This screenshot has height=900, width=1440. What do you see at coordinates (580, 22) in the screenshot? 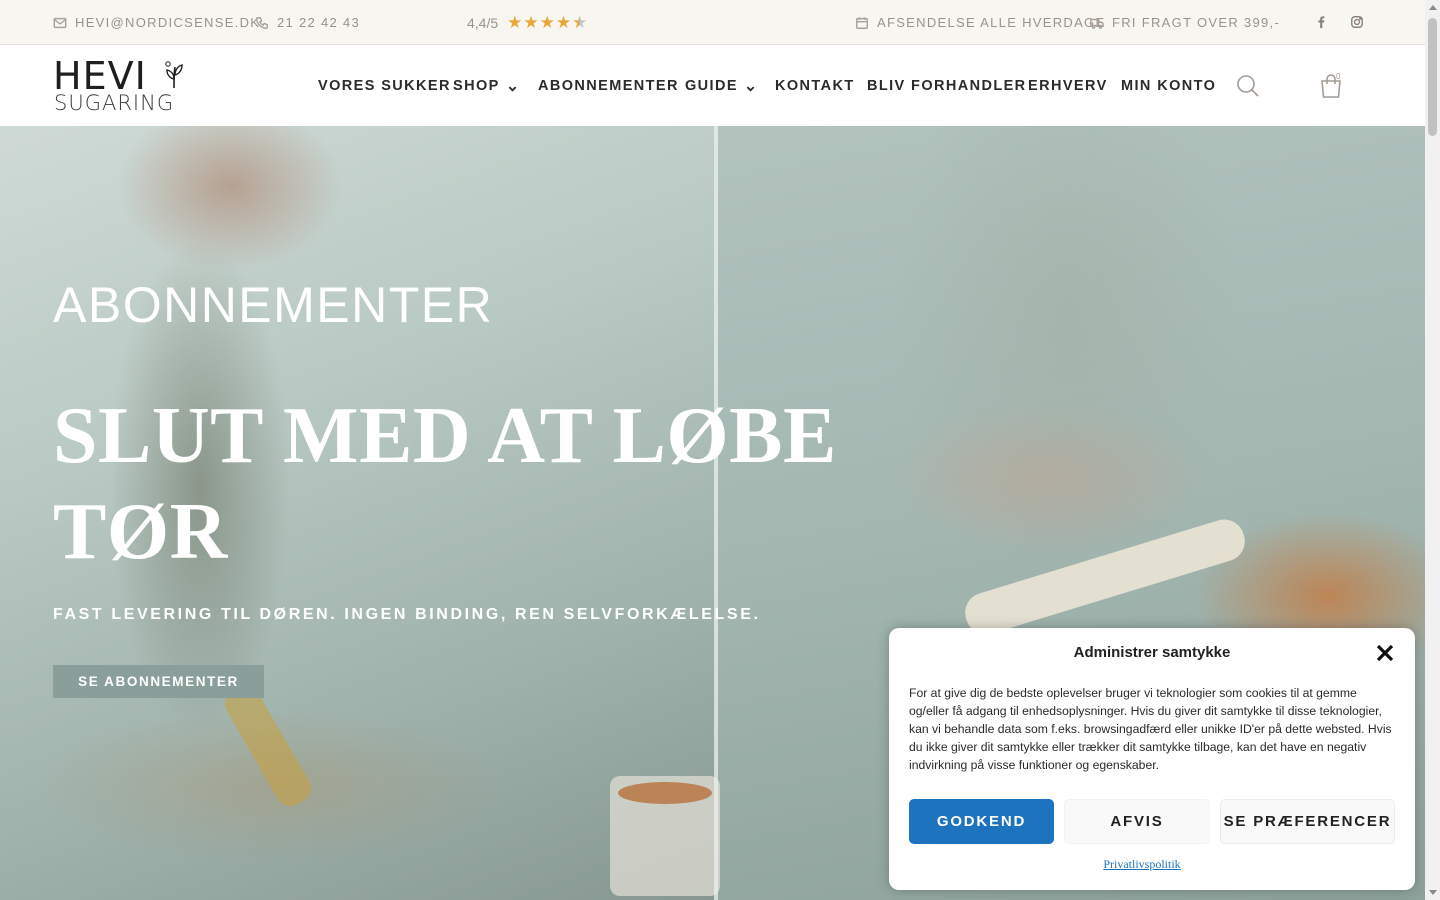
I see `half-star-icon: ★` at bounding box center [580, 22].